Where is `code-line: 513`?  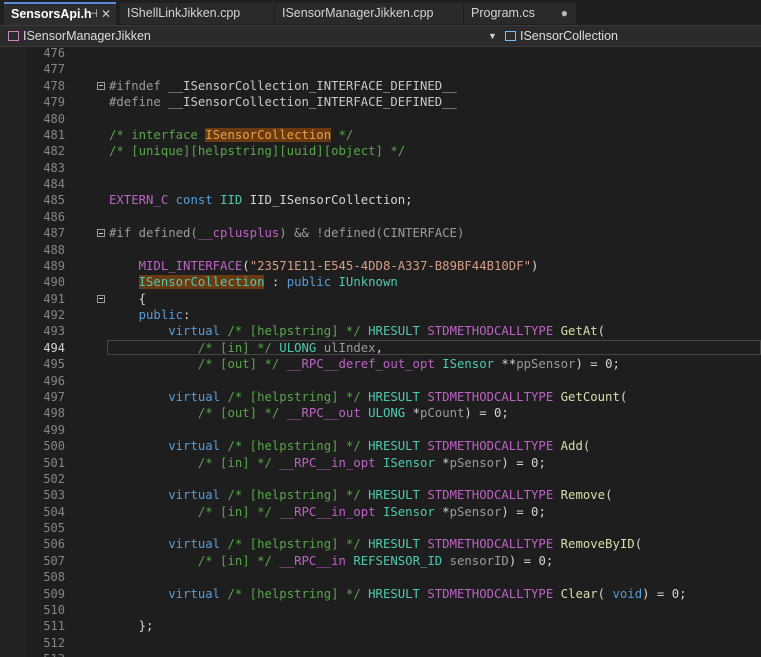
code-line: 513 is located at coordinates (380, 654).